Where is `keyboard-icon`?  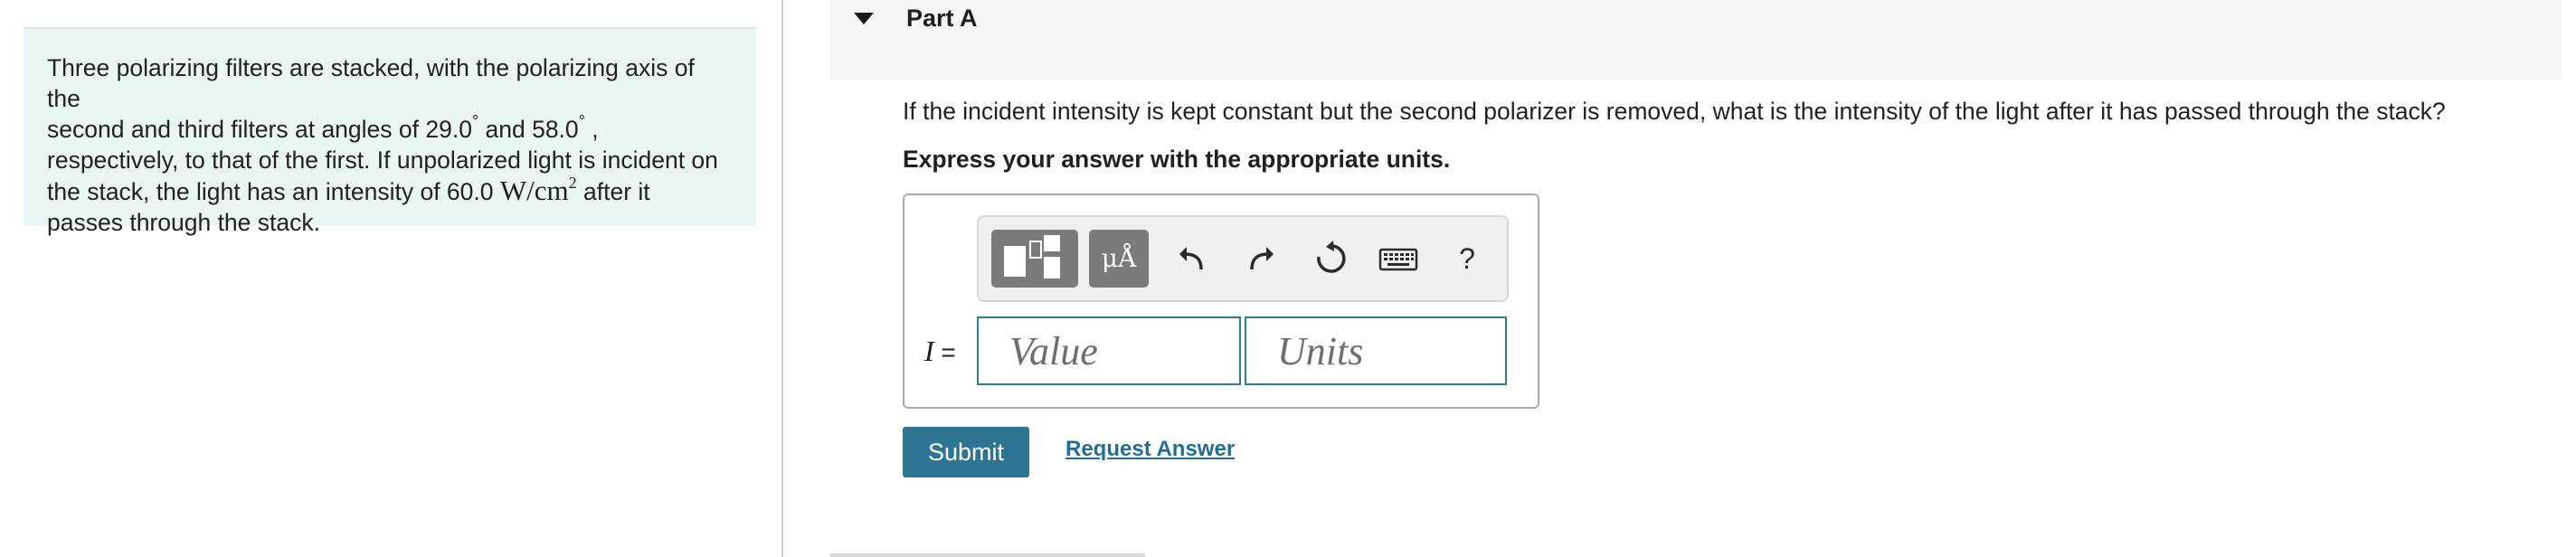 keyboard-icon is located at coordinates (1398, 258).